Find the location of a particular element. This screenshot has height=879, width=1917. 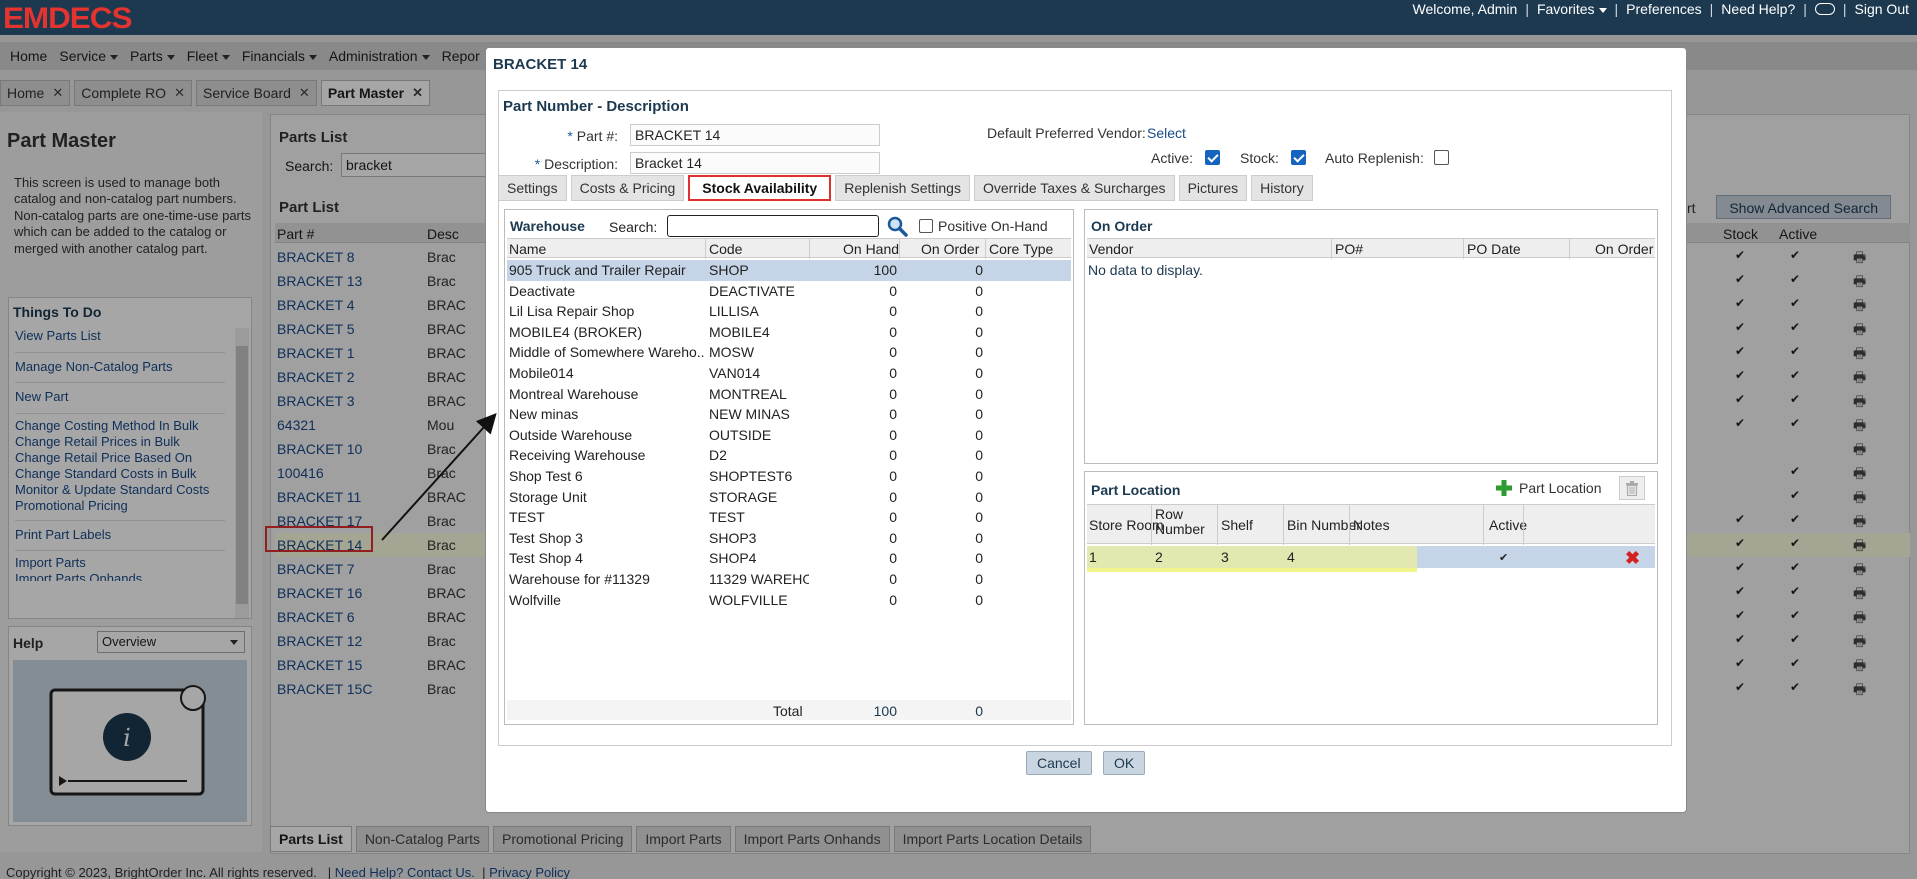

positive-onhand-checkbox is located at coordinates (926, 226).